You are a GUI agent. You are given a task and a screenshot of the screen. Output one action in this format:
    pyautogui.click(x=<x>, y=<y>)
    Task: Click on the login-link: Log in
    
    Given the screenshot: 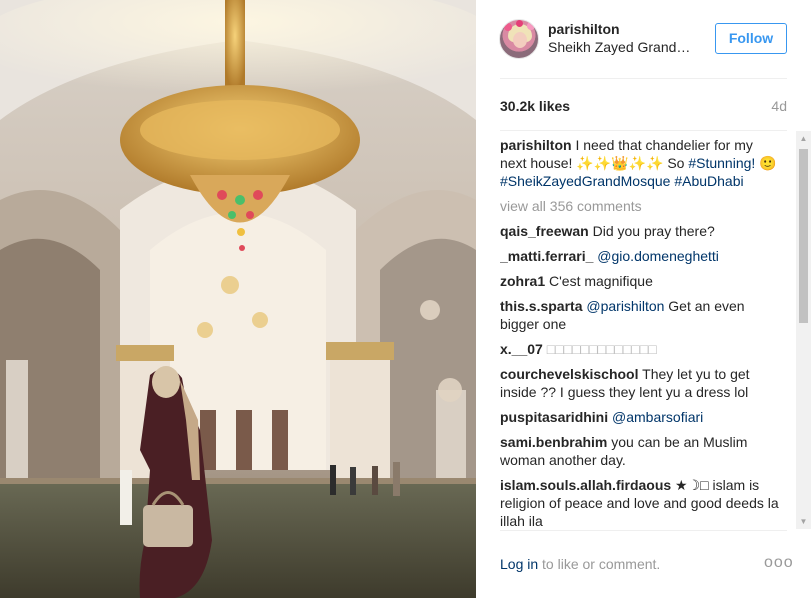 What is the action you would take?
    pyautogui.click(x=519, y=564)
    